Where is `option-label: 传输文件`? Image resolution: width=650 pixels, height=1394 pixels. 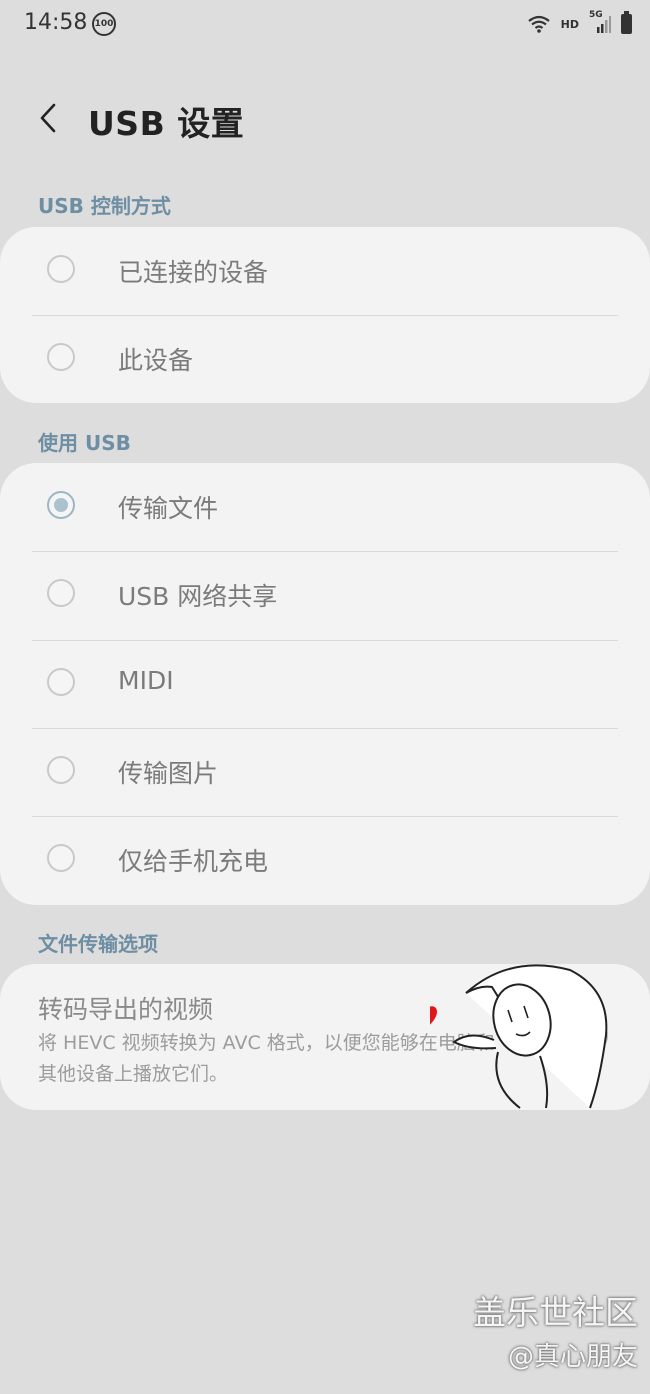
option-label: 传输文件 is located at coordinates (168, 508).